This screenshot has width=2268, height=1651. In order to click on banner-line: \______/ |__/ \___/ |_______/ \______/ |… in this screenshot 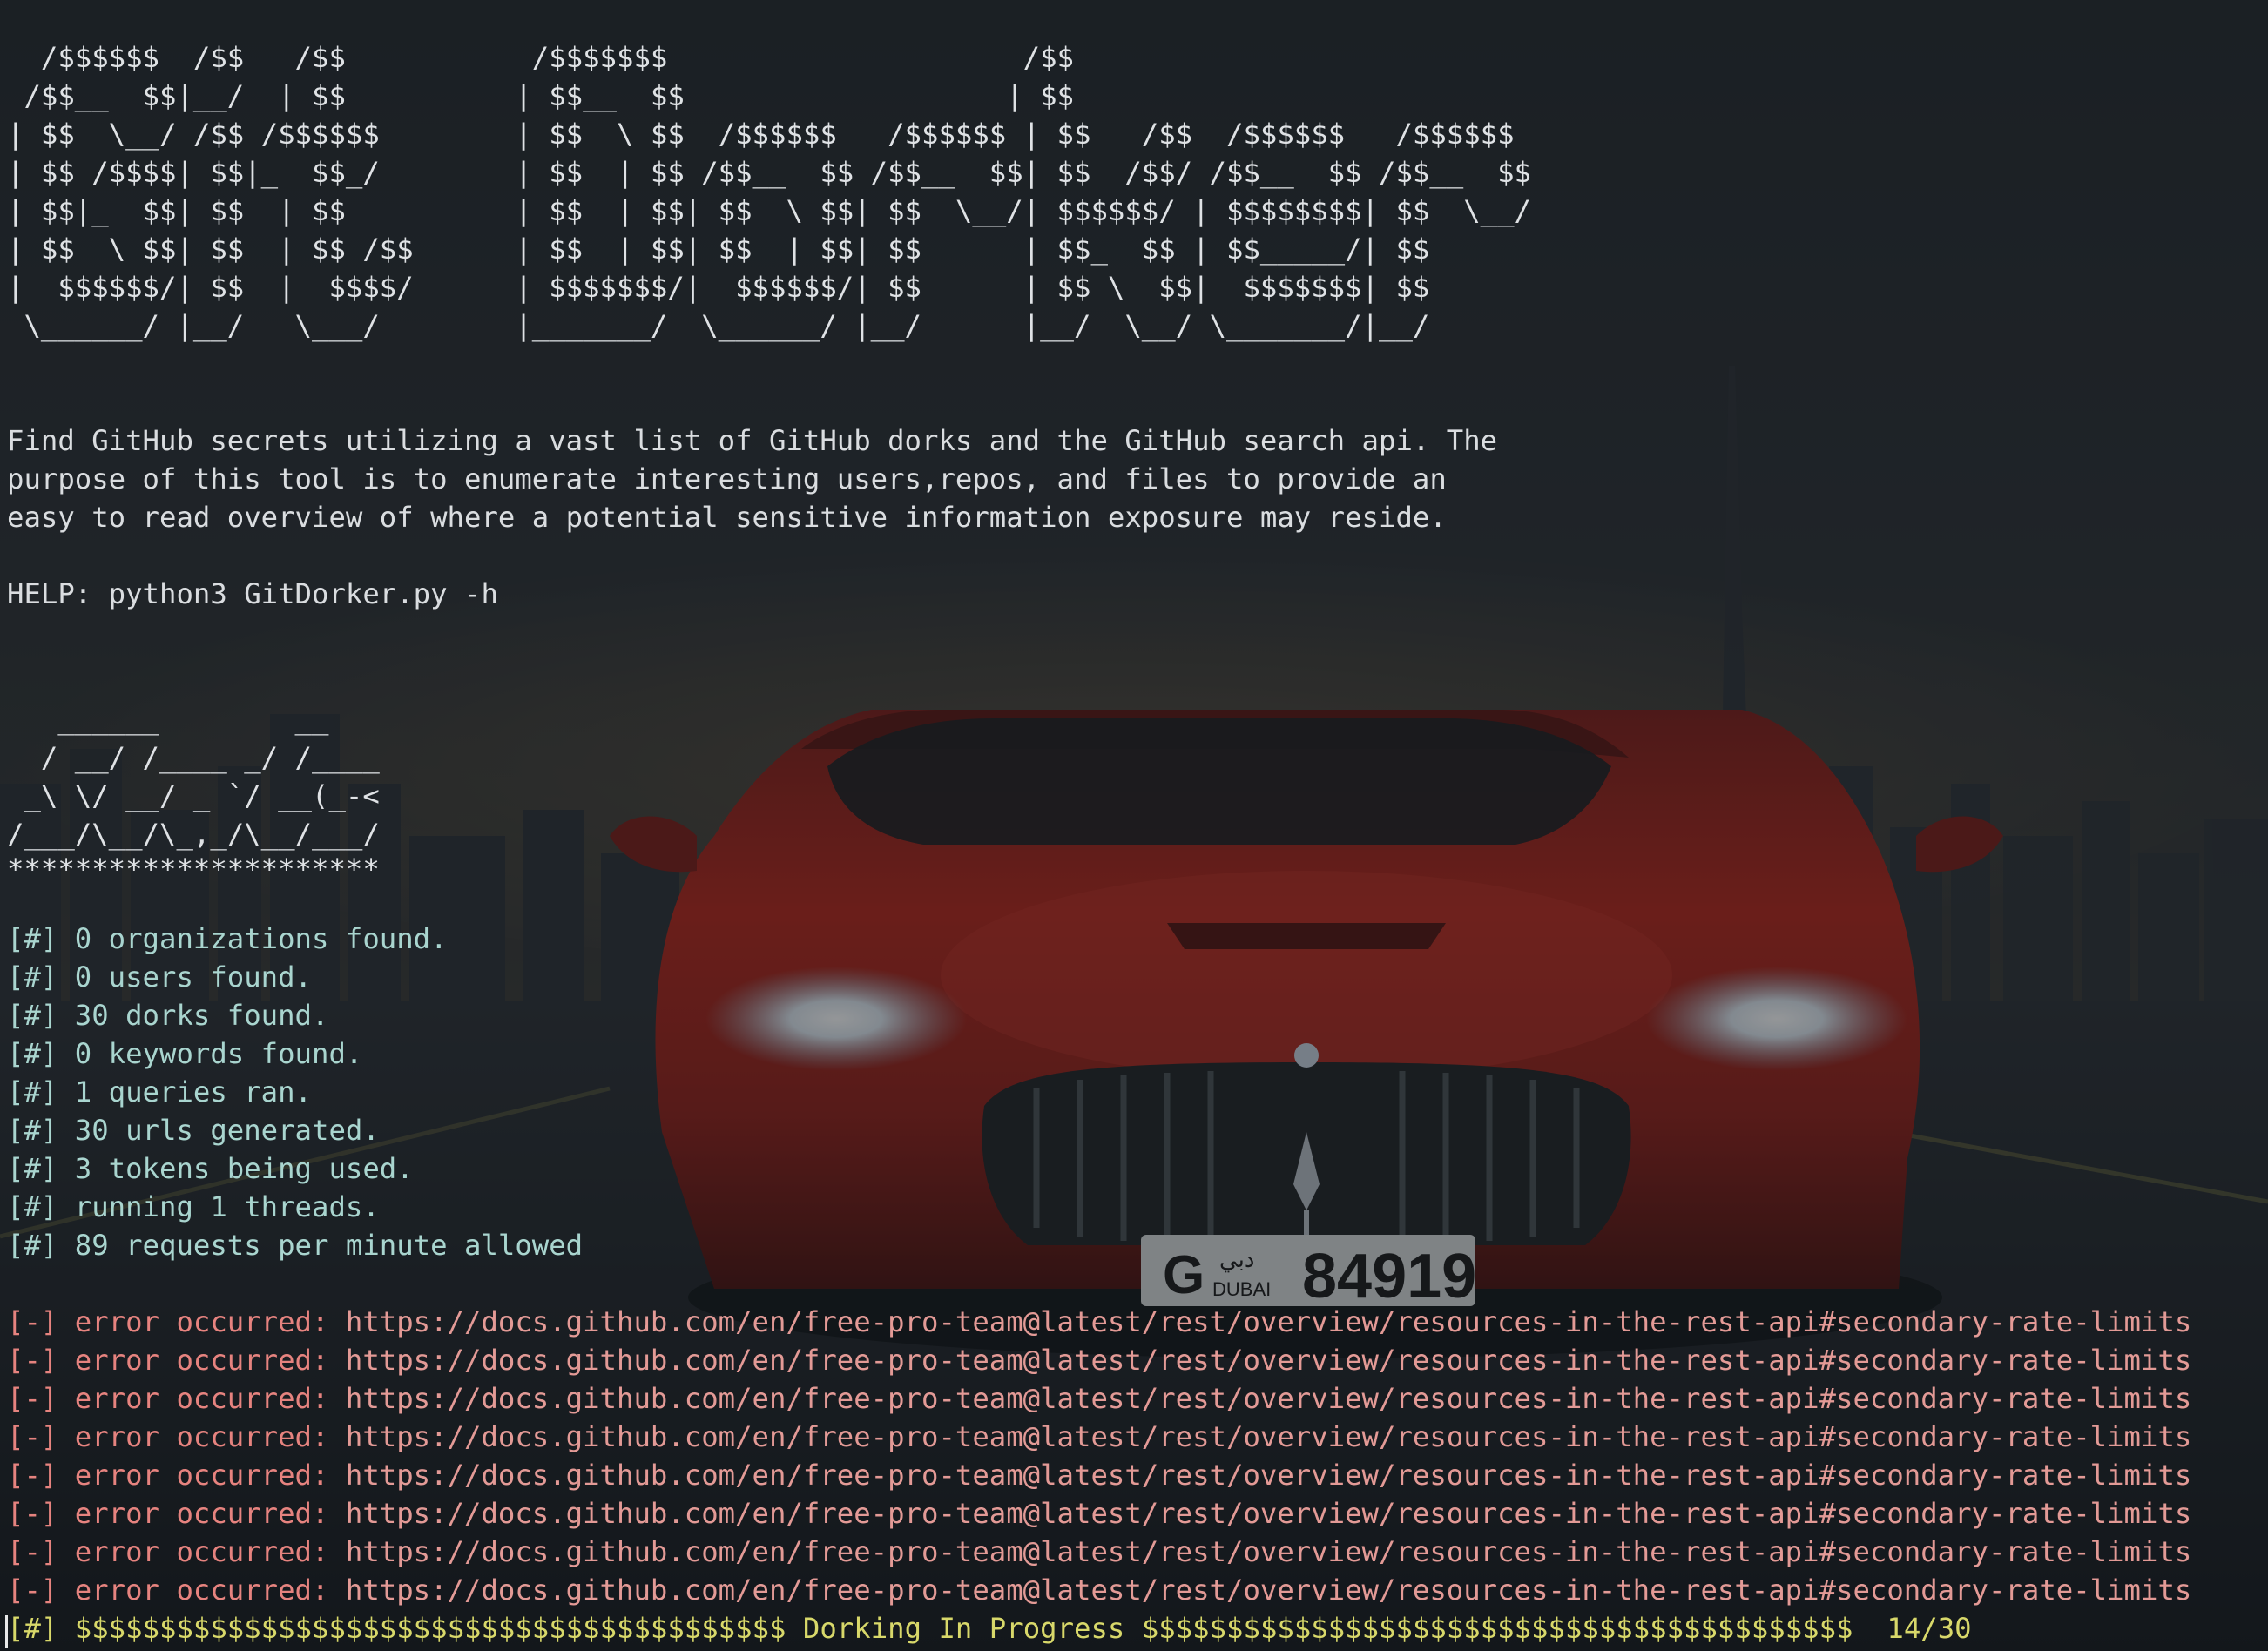, I will do `click(718, 325)`.